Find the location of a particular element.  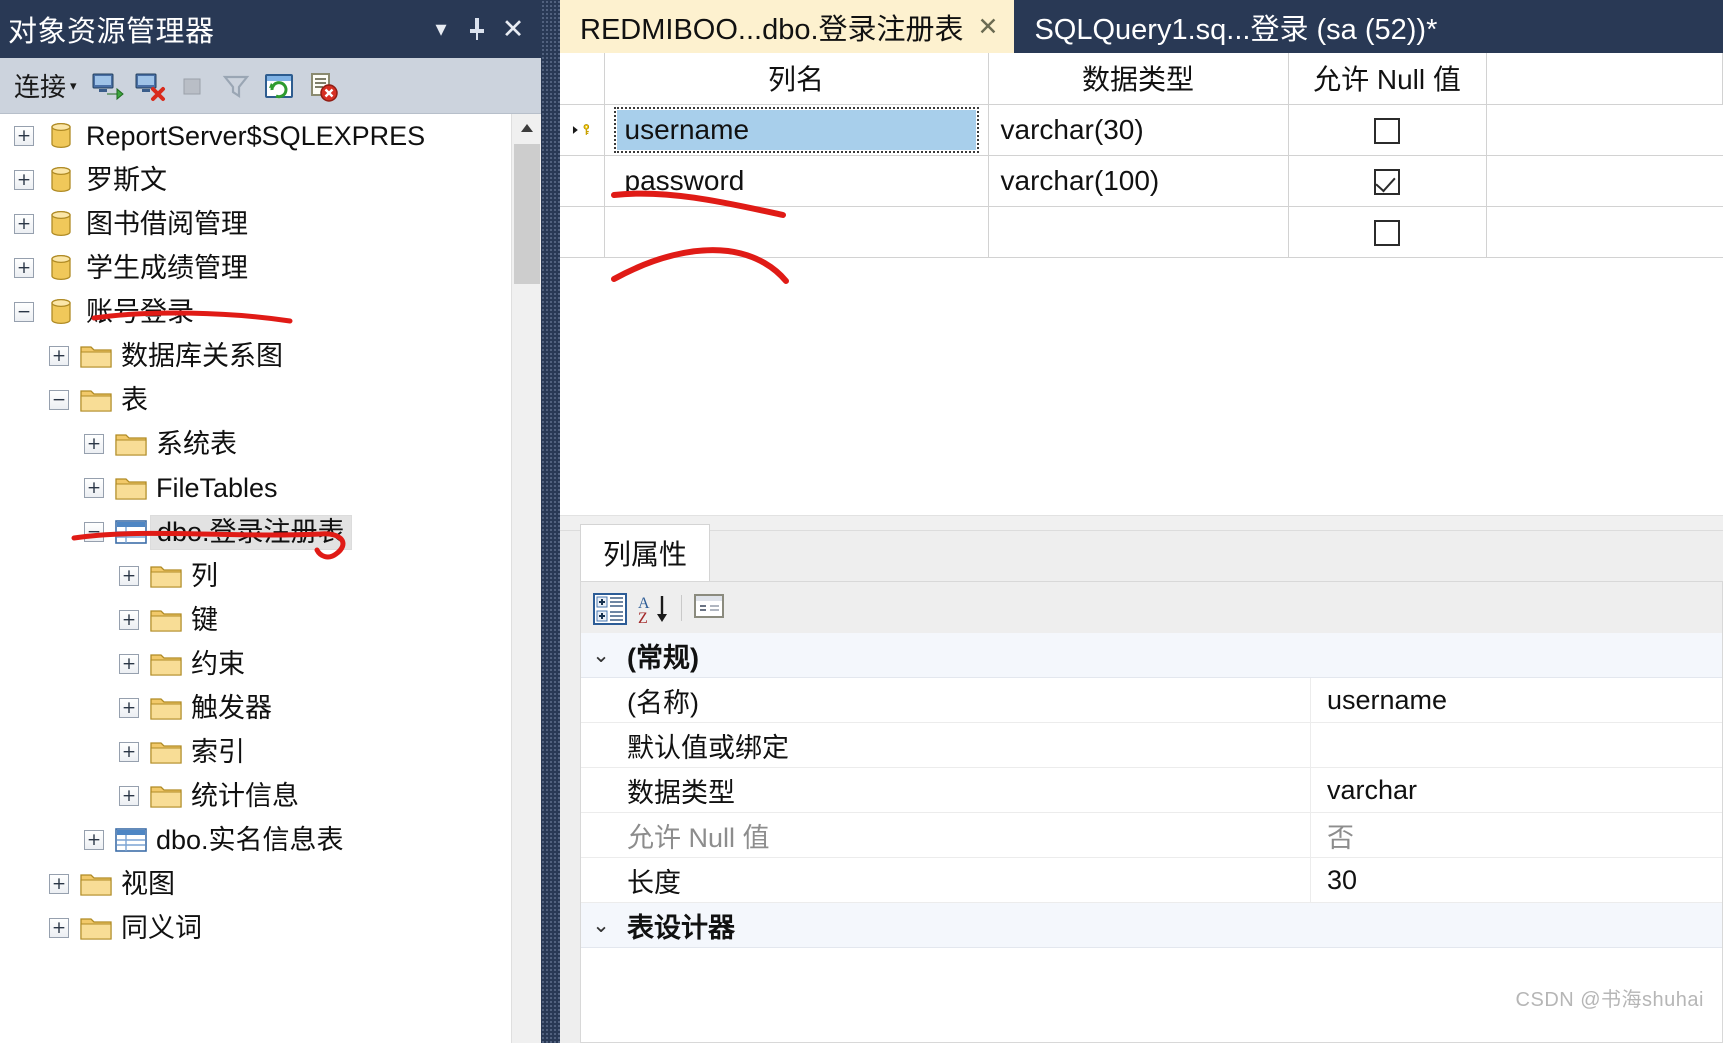

tree-node-7: + 系统表 is located at coordinates (270, 444).